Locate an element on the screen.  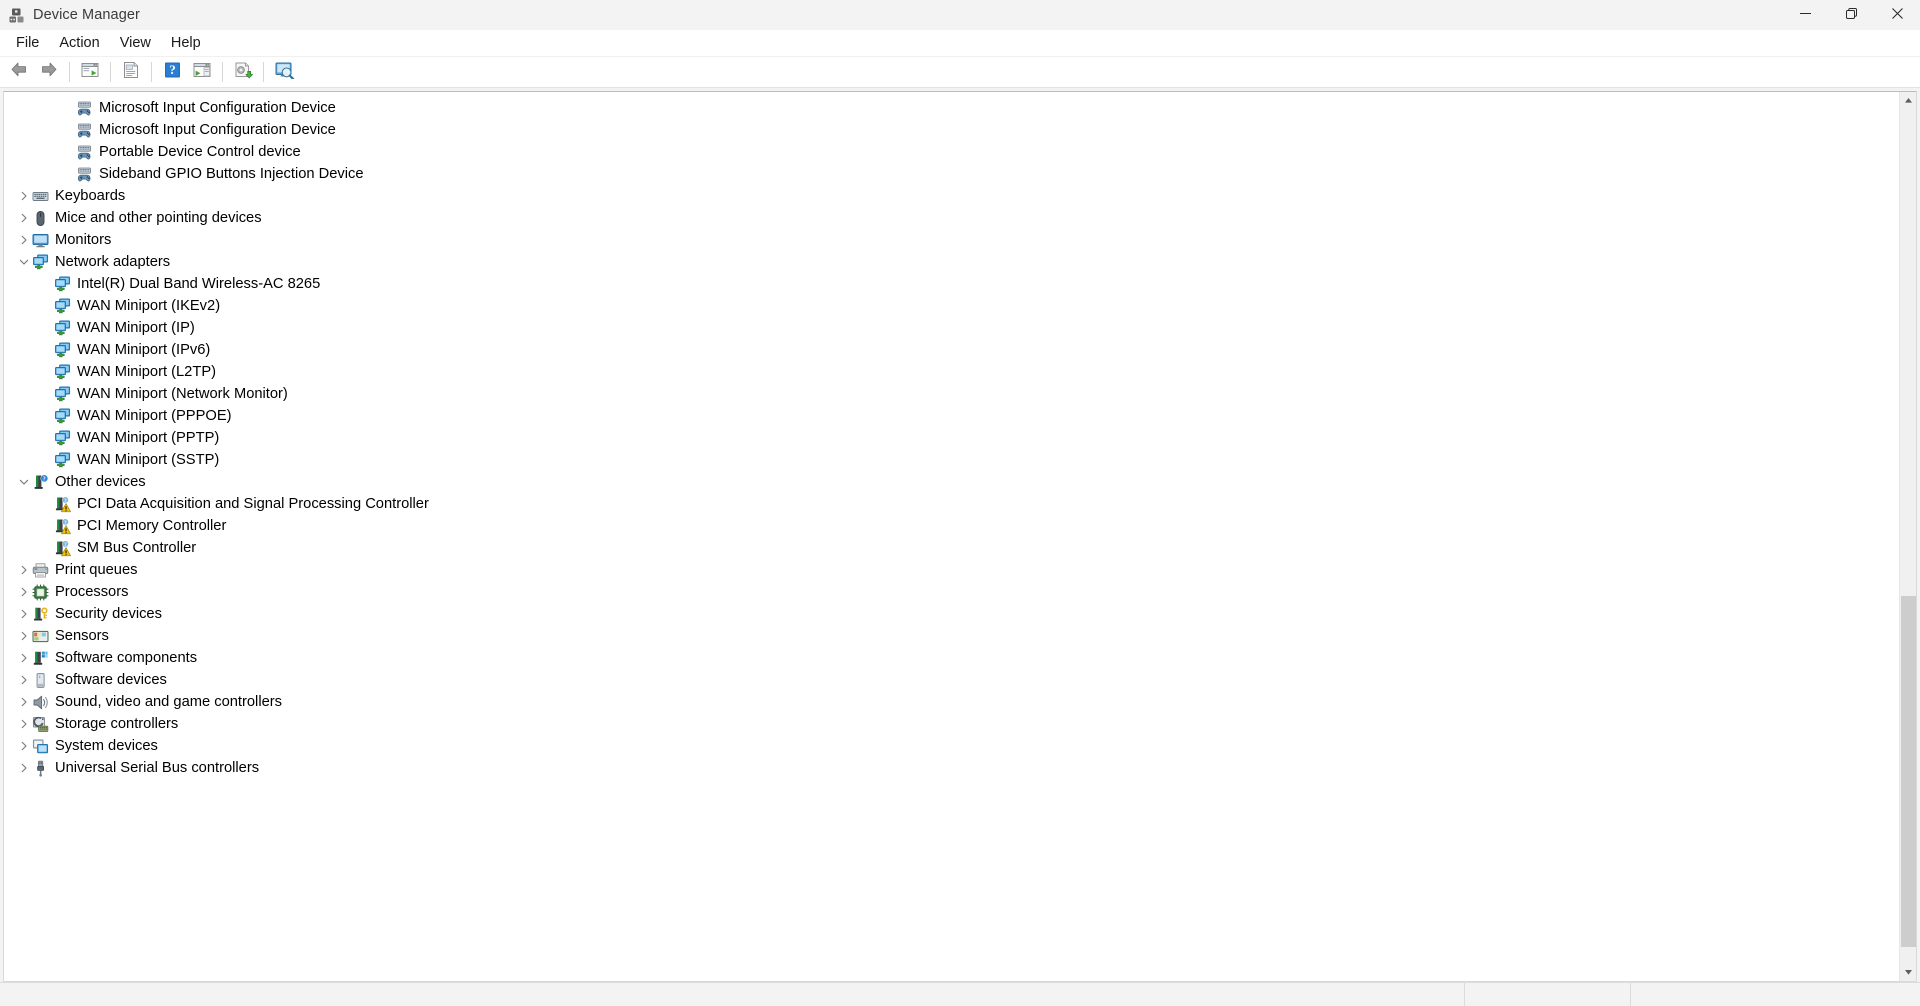
menu-view: View is located at coordinates (135, 43).